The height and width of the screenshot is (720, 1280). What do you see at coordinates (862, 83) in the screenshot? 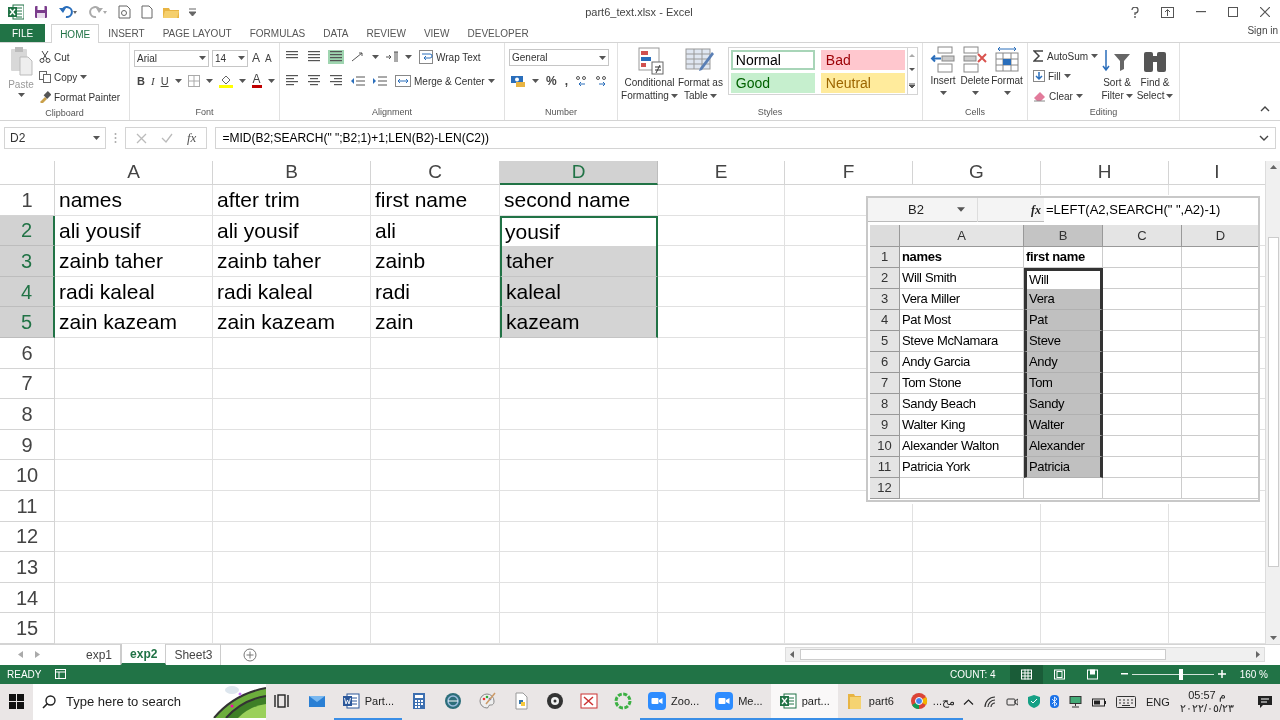
I see `cell-style-option: Neutral` at bounding box center [862, 83].